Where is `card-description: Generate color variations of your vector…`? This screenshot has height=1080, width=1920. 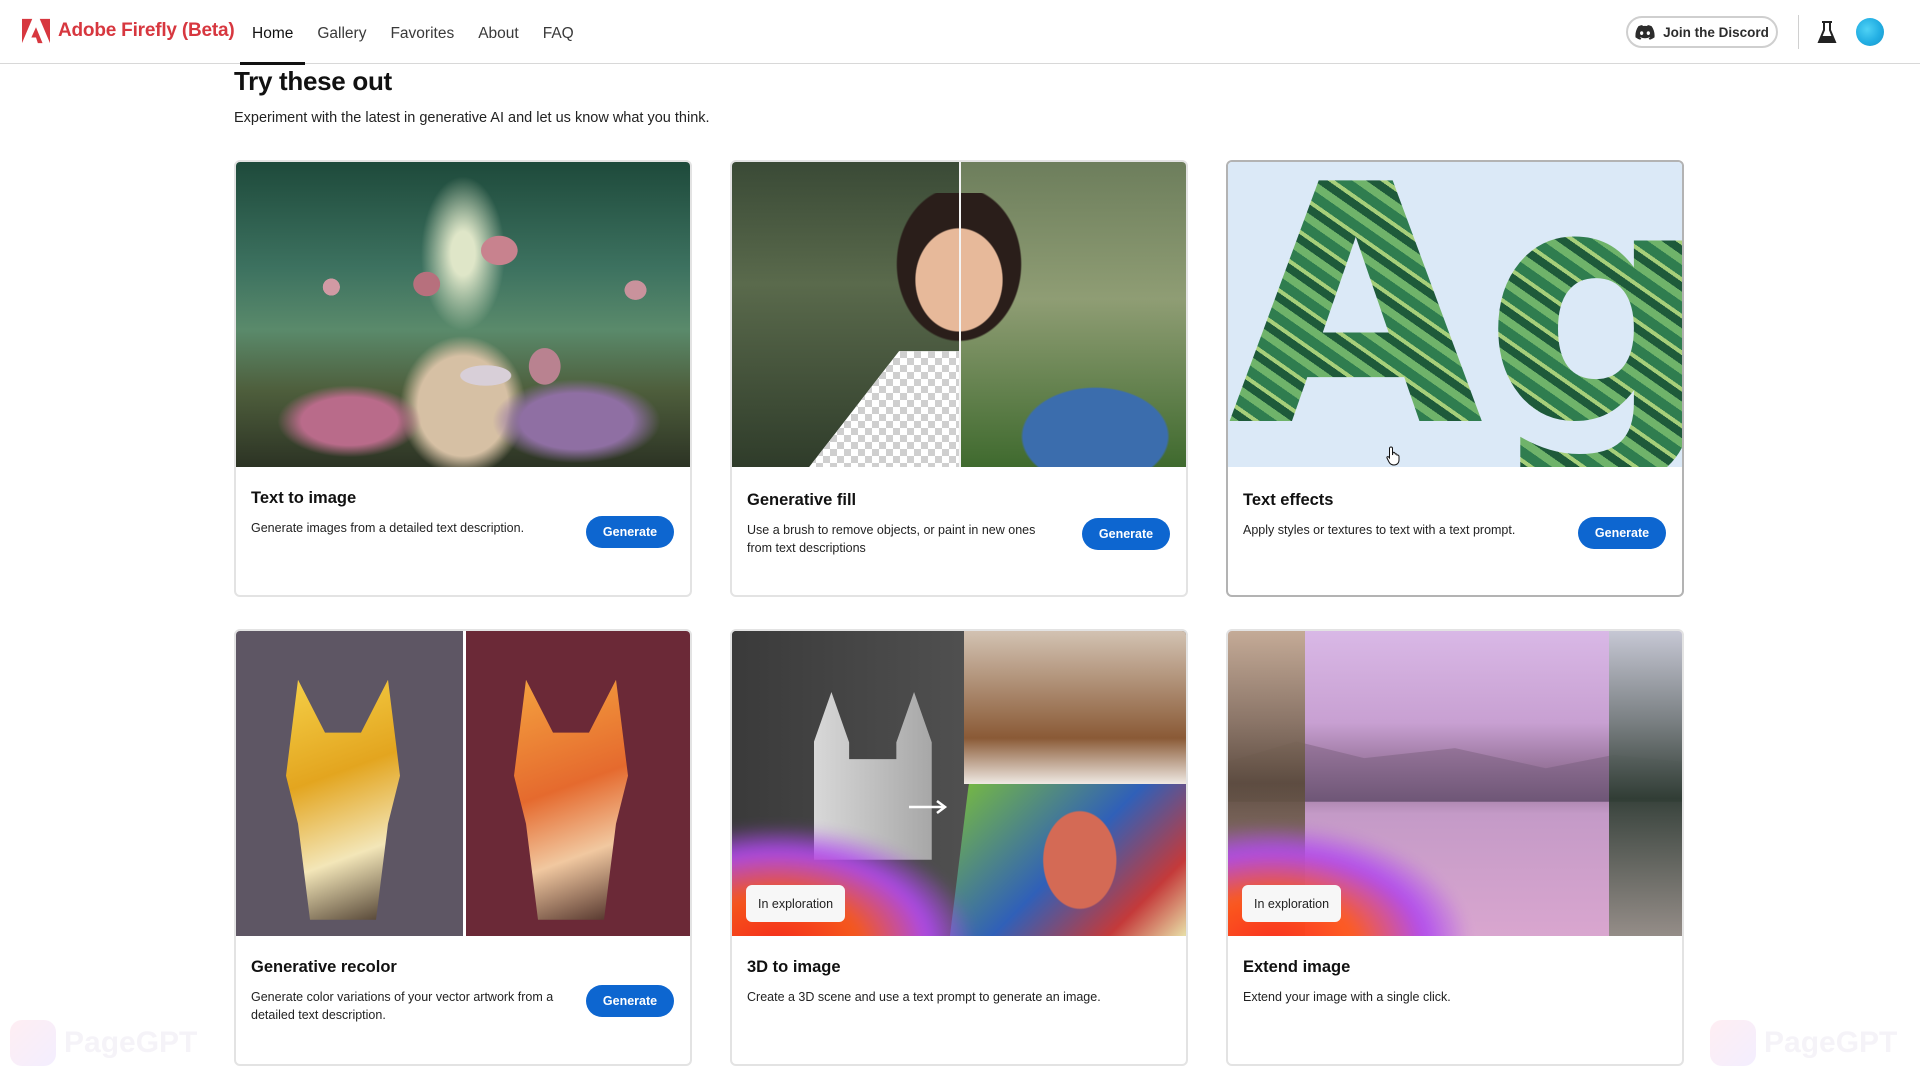
card-description: Generate color variations of your vector… is located at coordinates (402, 1006).